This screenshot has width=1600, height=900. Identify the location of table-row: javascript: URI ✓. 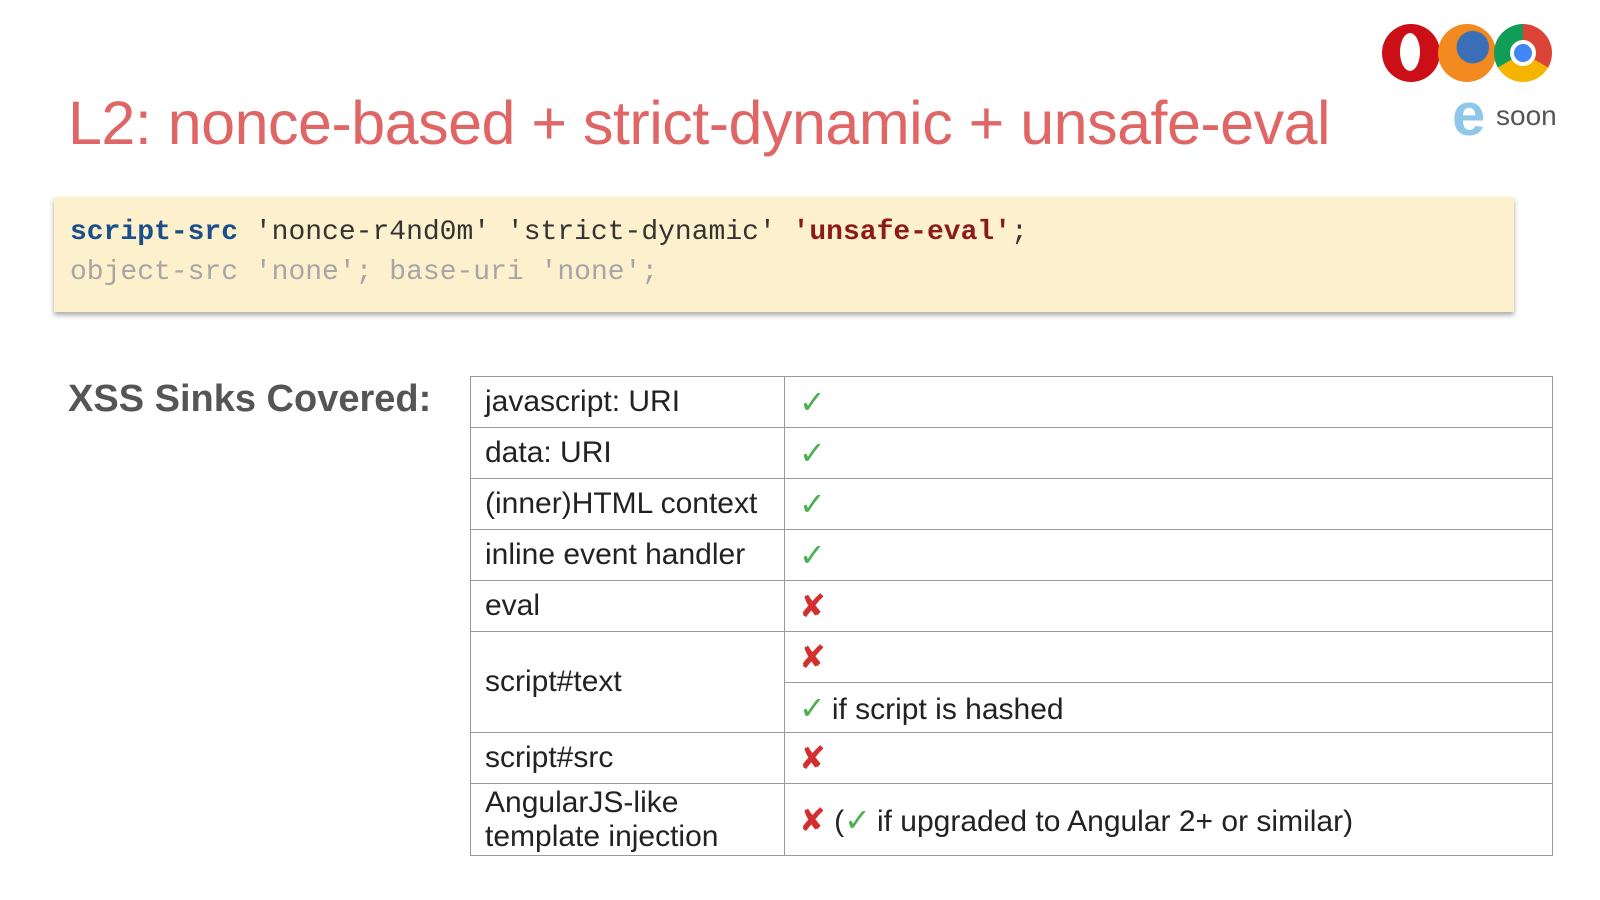
(1011, 402).